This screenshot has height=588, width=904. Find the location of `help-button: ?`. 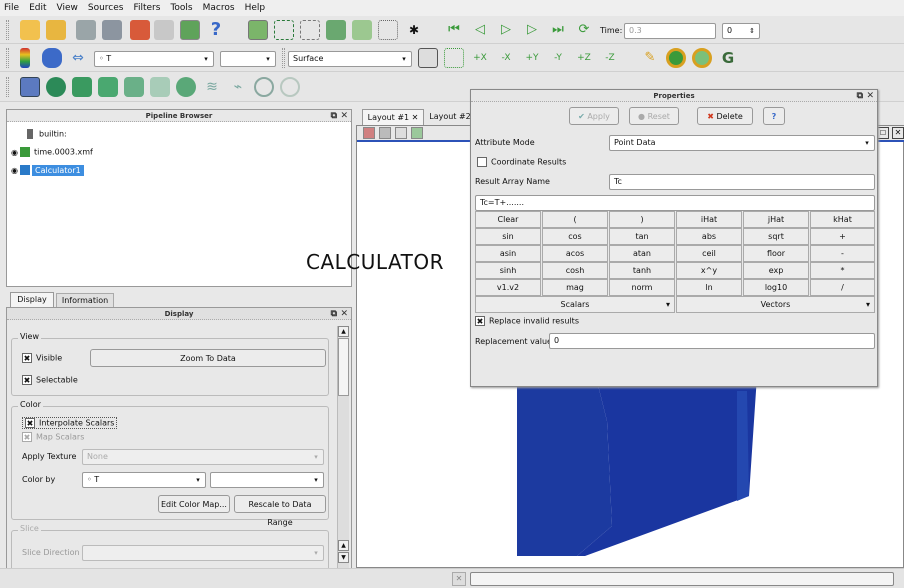

help-button: ? is located at coordinates (774, 116).